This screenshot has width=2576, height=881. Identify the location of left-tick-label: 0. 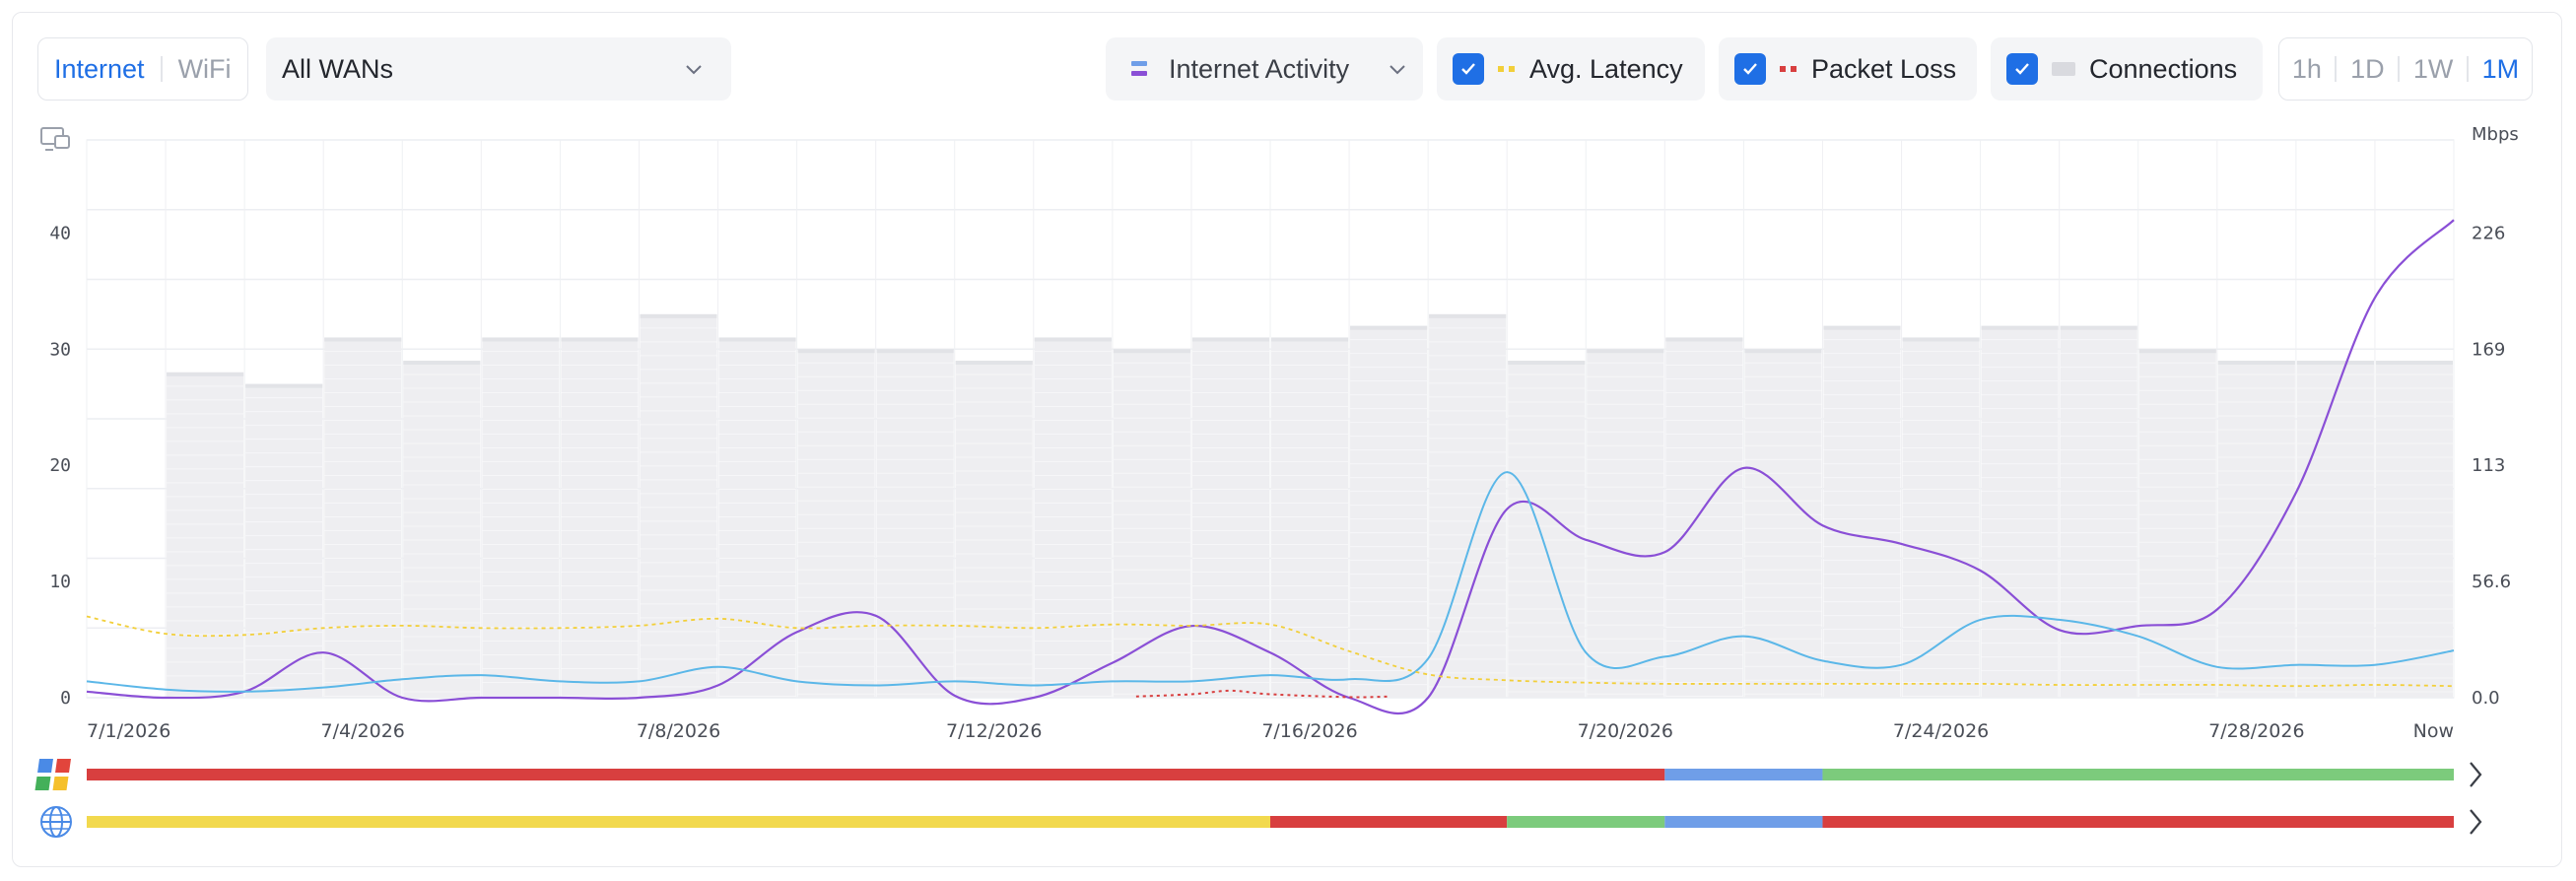
(65, 698).